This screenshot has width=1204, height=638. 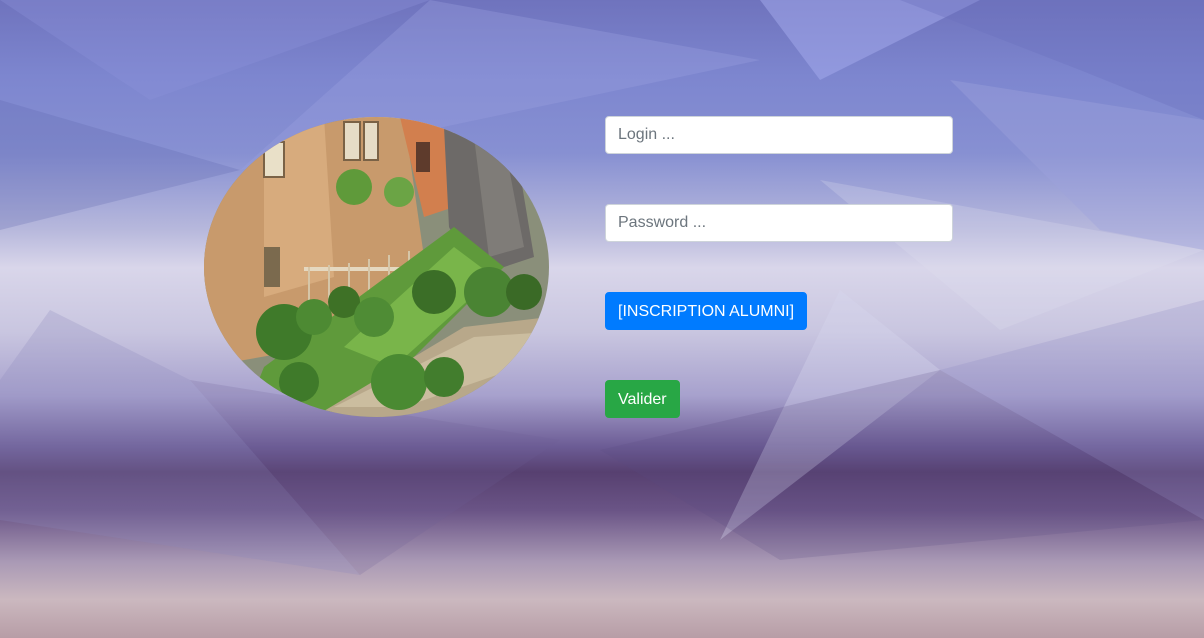 What do you see at coordinates (642, 399) in the screenshot?
I see `valider-button: Valider` at bounding box center [642, 399].